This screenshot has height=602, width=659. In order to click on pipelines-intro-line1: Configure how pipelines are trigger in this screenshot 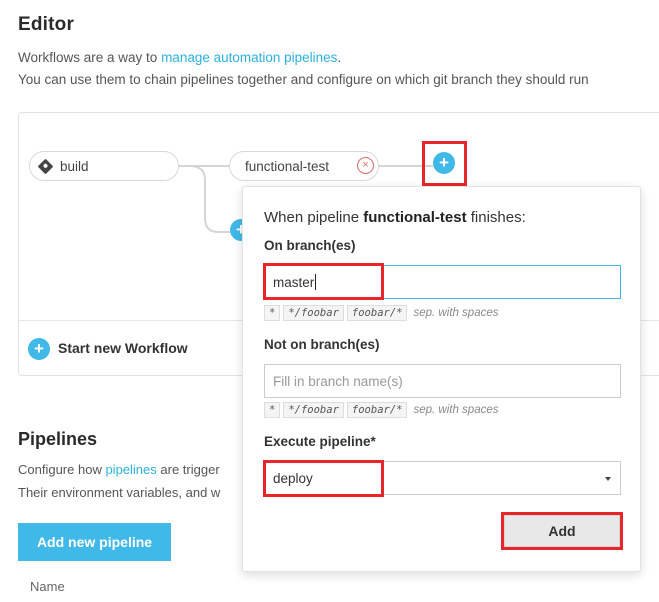, I will do `click(119, 469)`.